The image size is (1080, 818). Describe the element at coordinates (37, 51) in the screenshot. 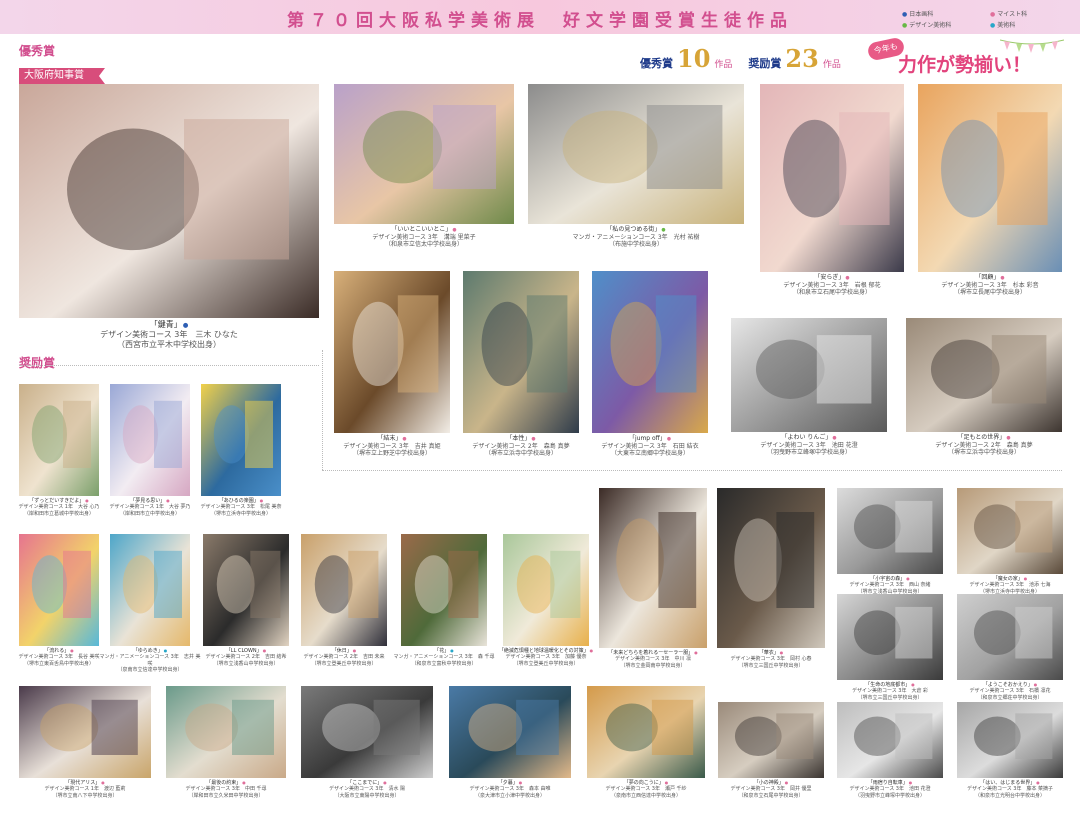

I see `section-heading-excellence: 優秀賞` at that location.